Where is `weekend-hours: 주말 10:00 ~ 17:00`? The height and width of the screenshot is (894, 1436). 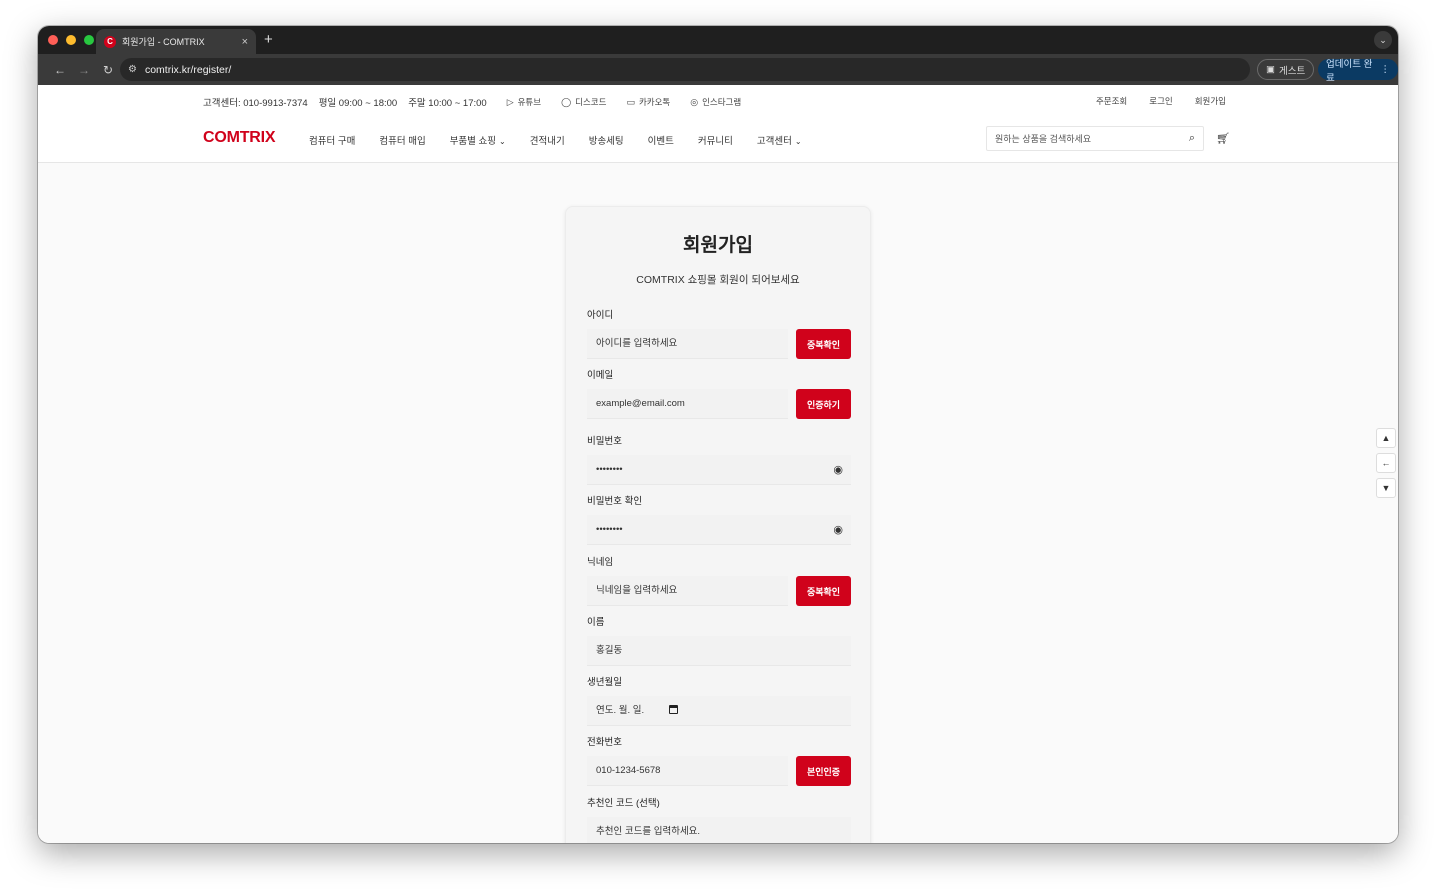
weekend-hours: 주말 10:00 ~ 17:00 is located at coordinates (447, 103).